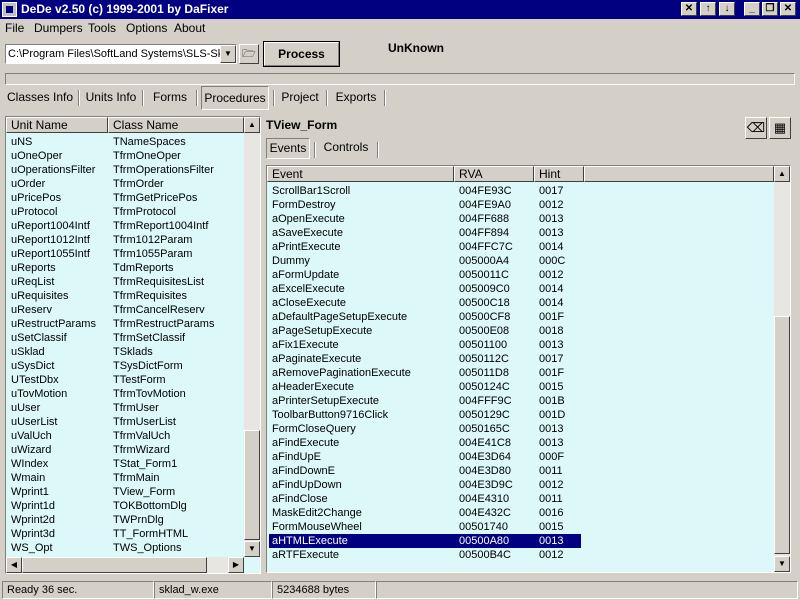 This screenshot has width=800, height=600. I want to click on table-row: uReqList TfrmRequisitesList, so click(125, 282).